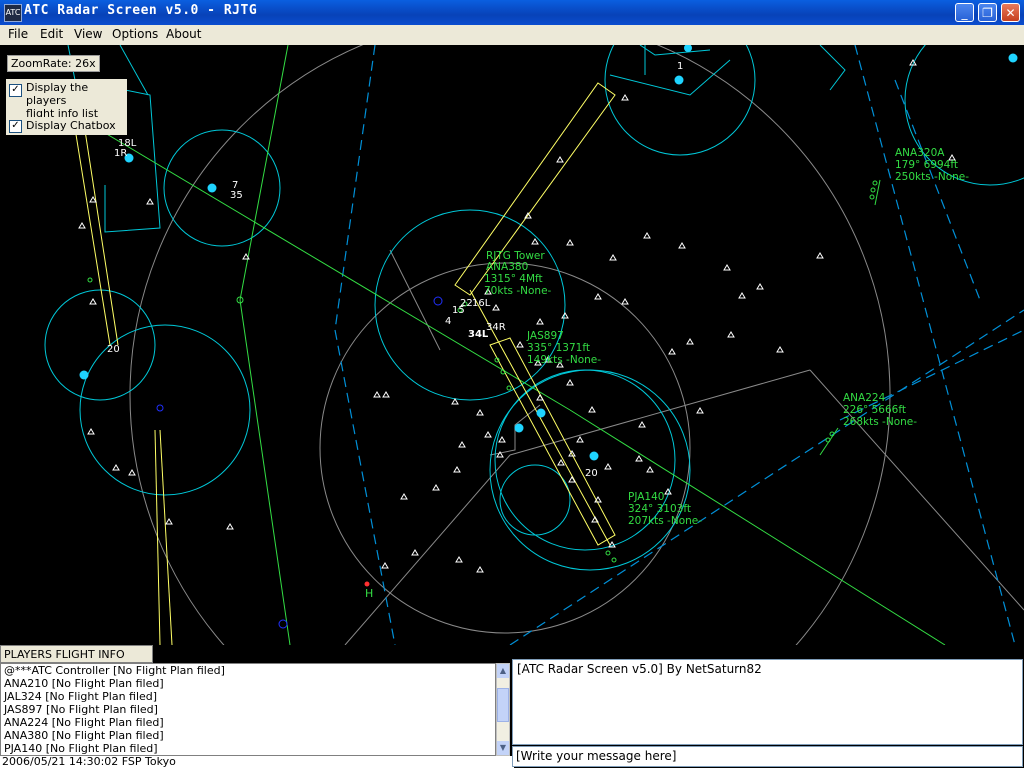 The width and height of the screenshot is (1024, 768). I want to click on menu-edit: Edit, so click(51, 34).